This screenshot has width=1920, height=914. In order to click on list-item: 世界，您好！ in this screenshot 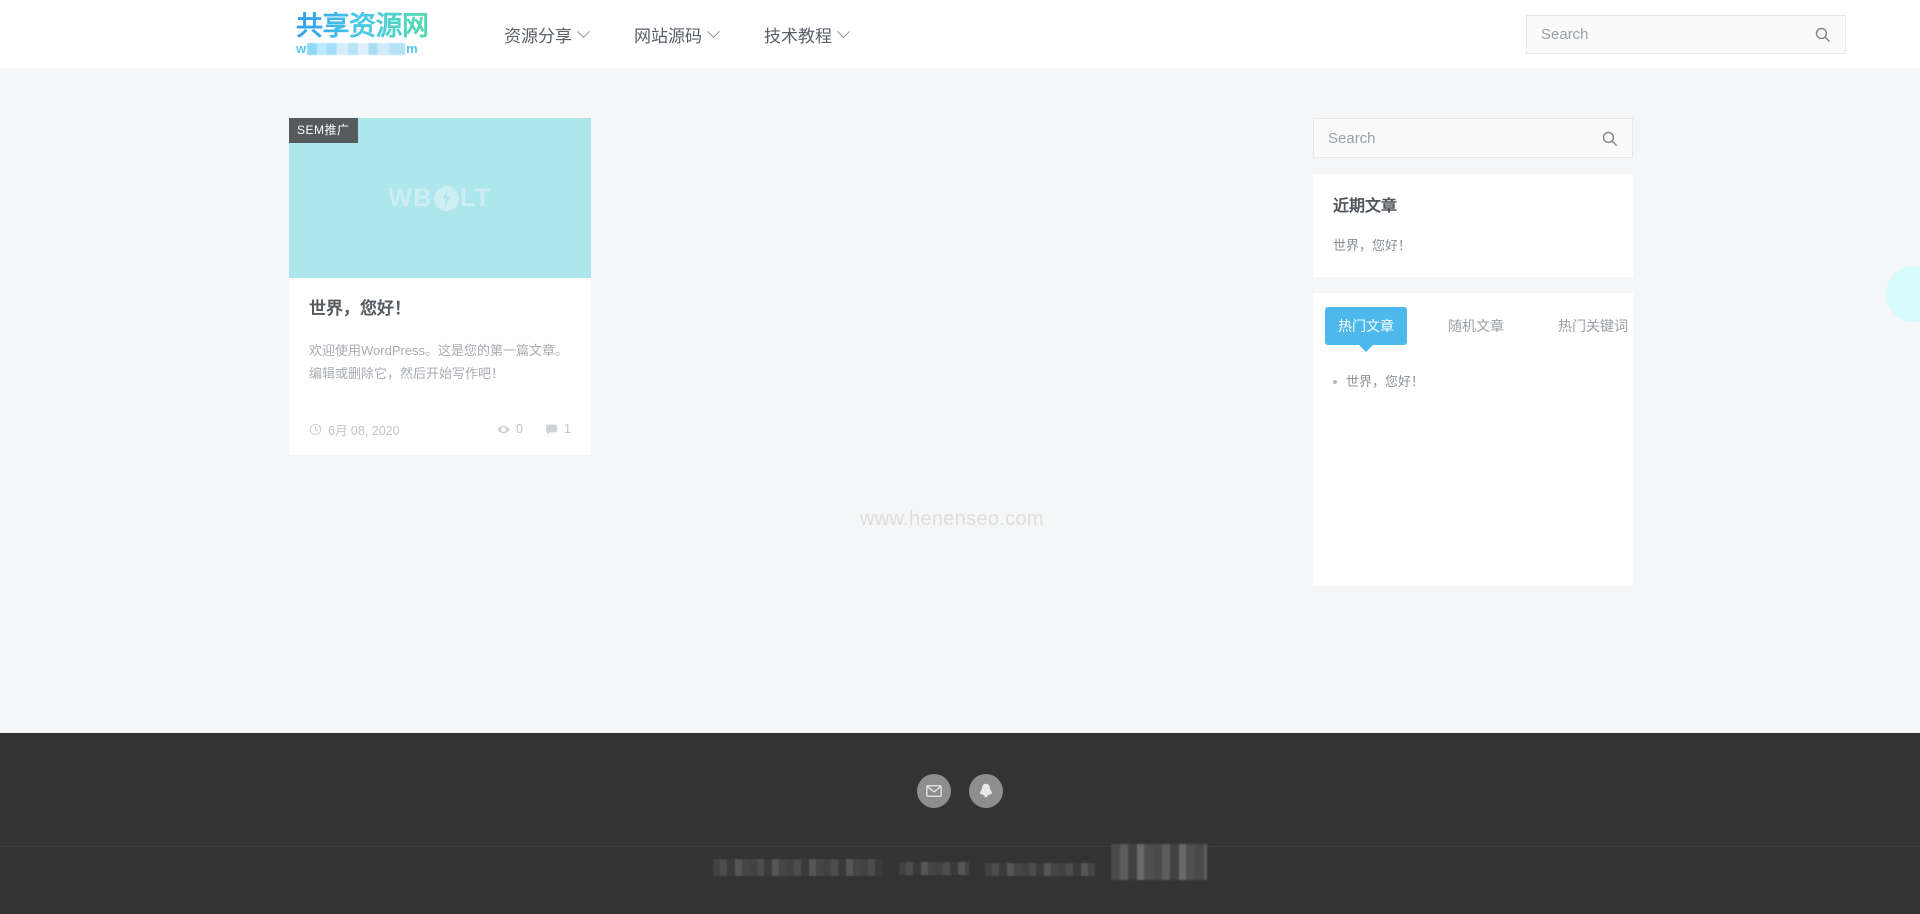, I will do `click(1475, 382)`.